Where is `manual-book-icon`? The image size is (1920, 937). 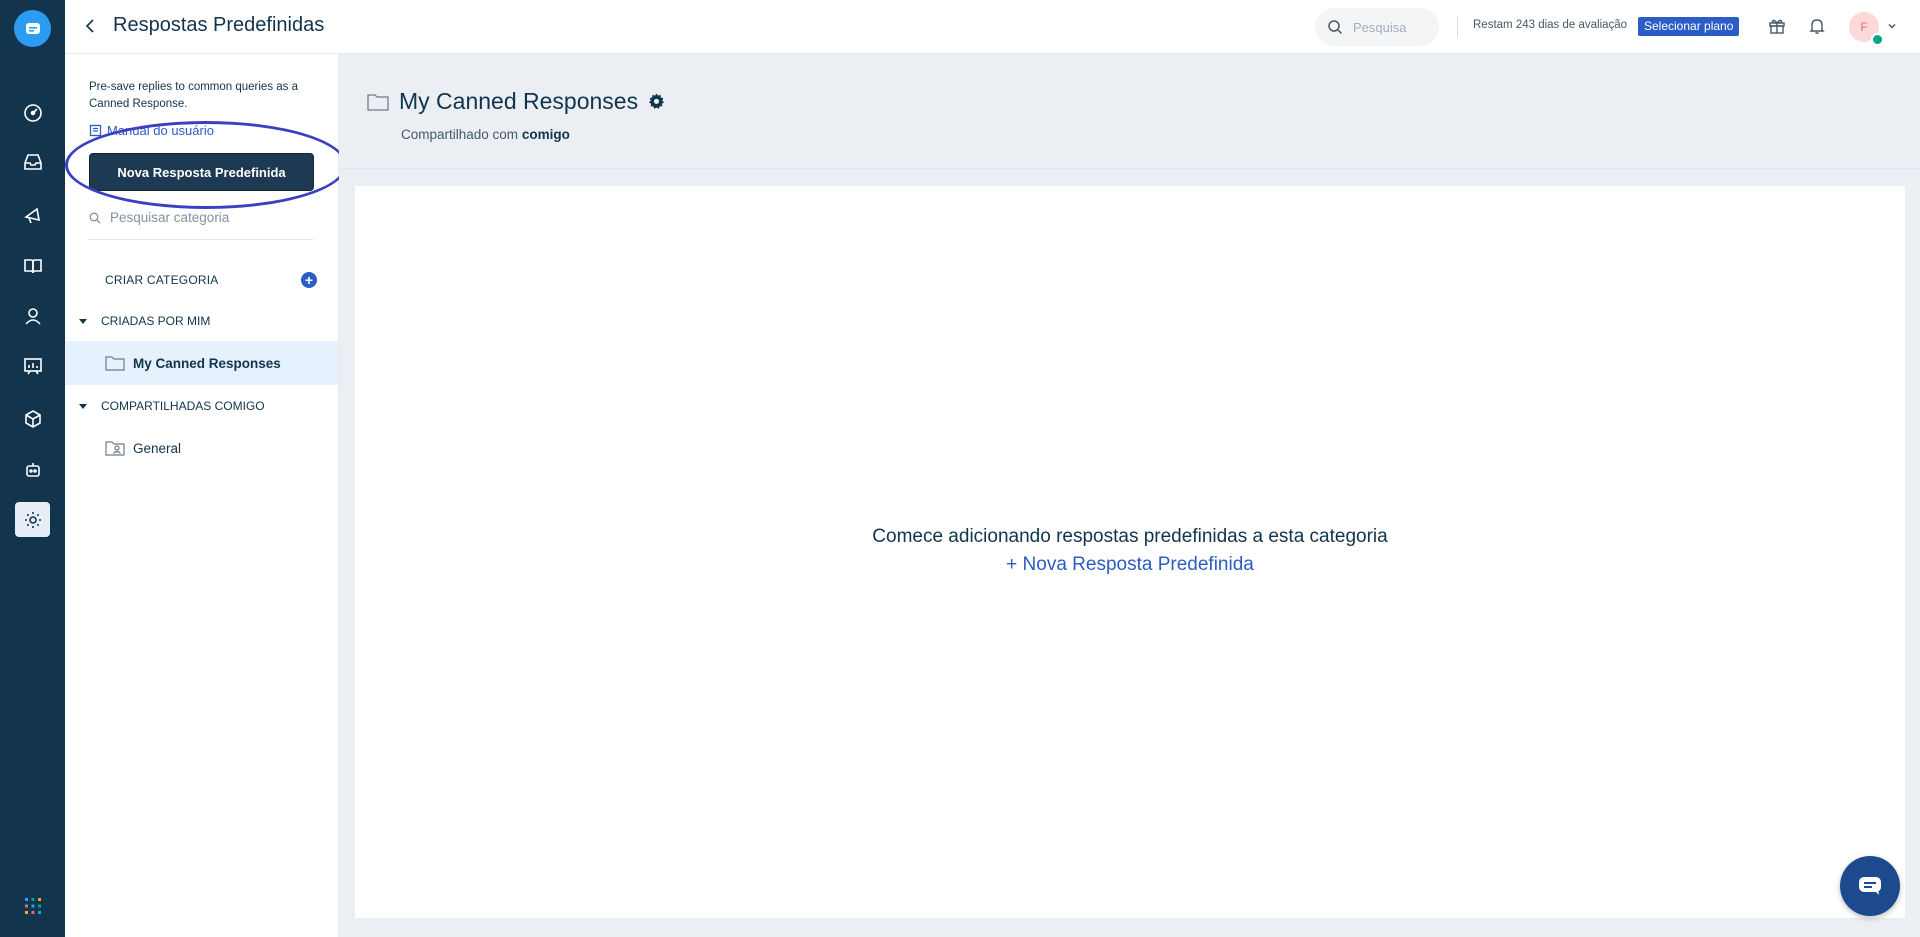 manual-book-icon is located at coordinates (95, 130).